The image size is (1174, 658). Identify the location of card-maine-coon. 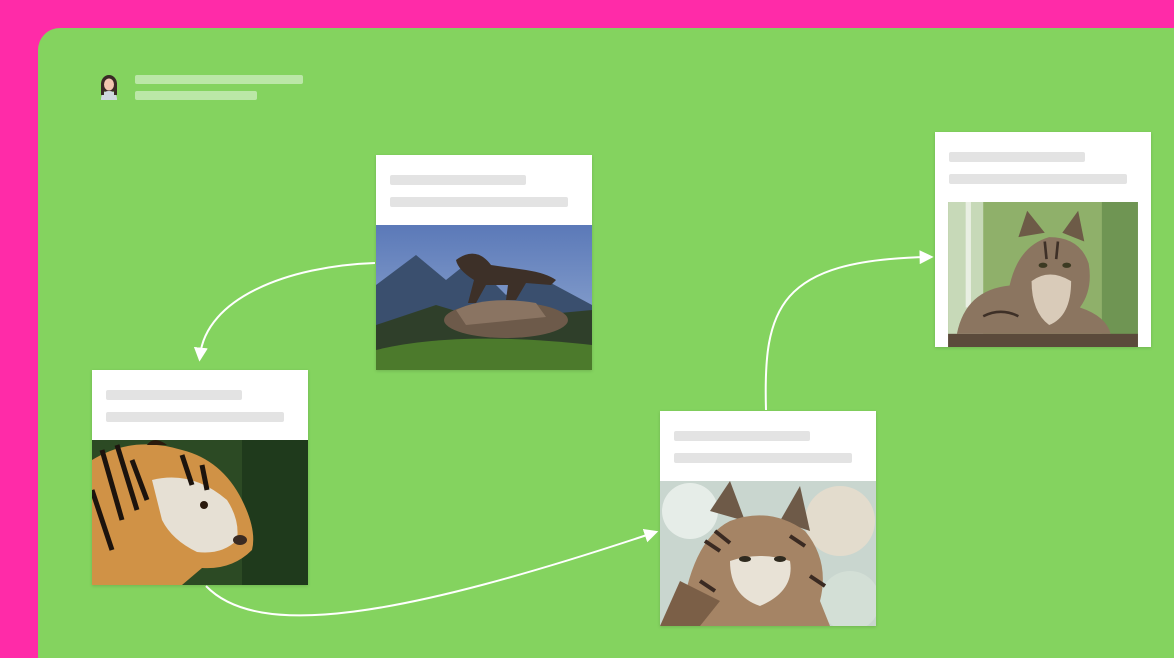
(1043, 239).